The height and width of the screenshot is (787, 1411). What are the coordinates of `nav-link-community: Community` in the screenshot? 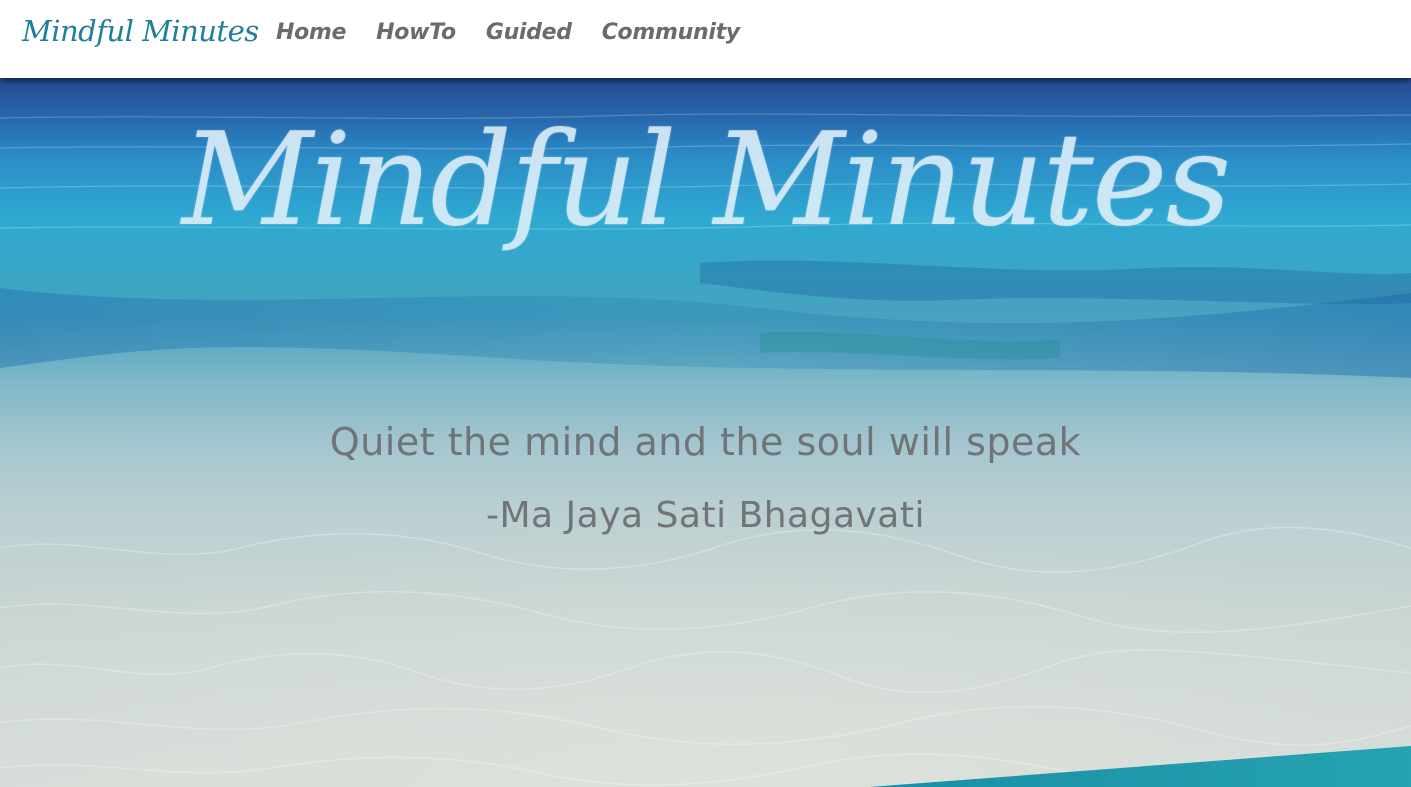 It's located at (671, 32).